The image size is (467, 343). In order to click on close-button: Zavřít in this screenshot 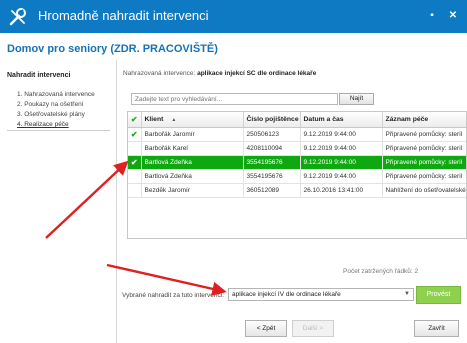, I will do `click(436, 328)`.